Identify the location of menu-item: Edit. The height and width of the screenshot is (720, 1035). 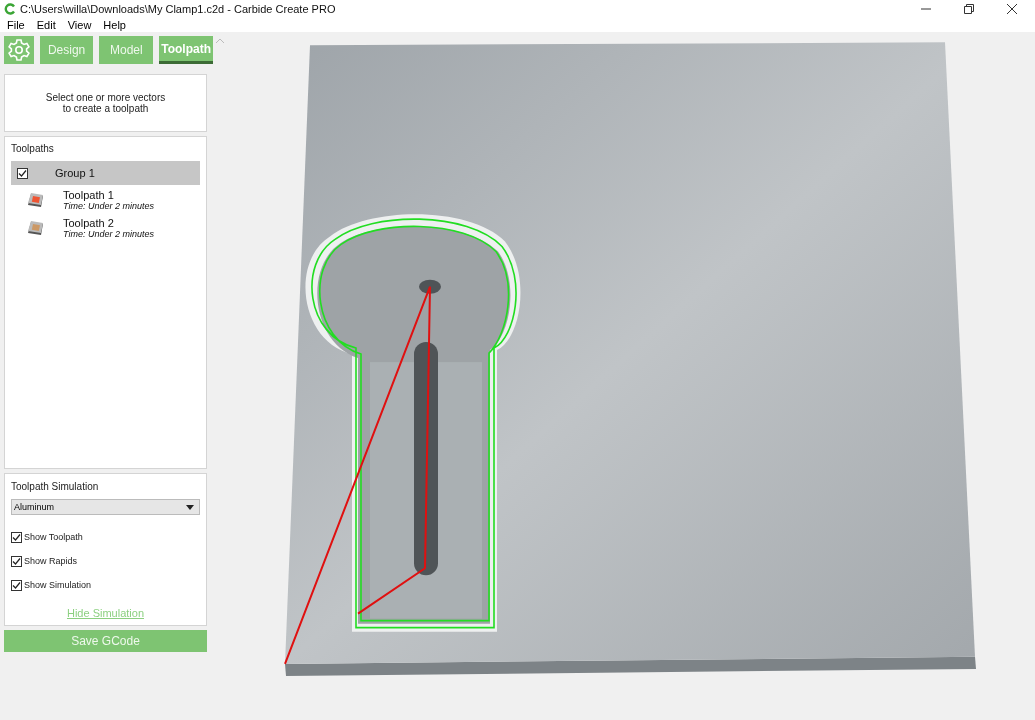
(46, 25).